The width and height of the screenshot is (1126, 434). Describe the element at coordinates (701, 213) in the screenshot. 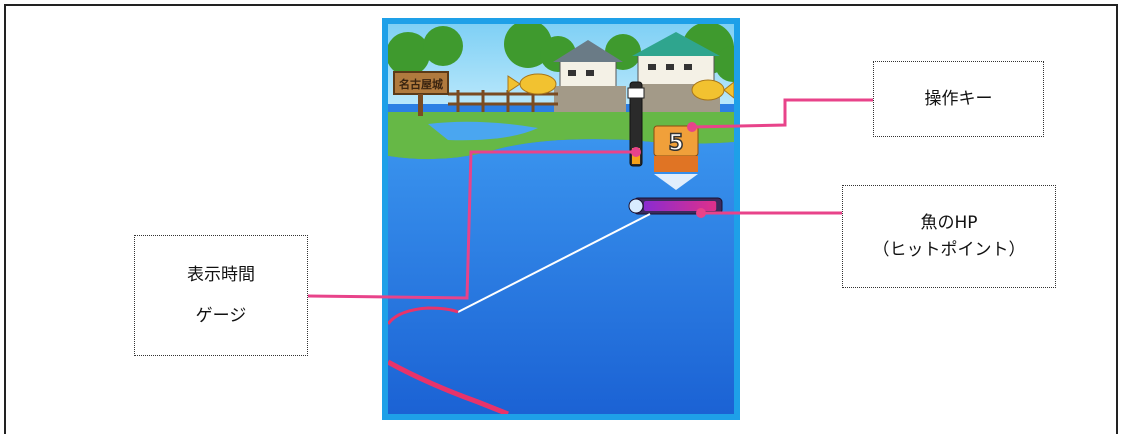

I see `leader-dot-fish-hp` at that location.